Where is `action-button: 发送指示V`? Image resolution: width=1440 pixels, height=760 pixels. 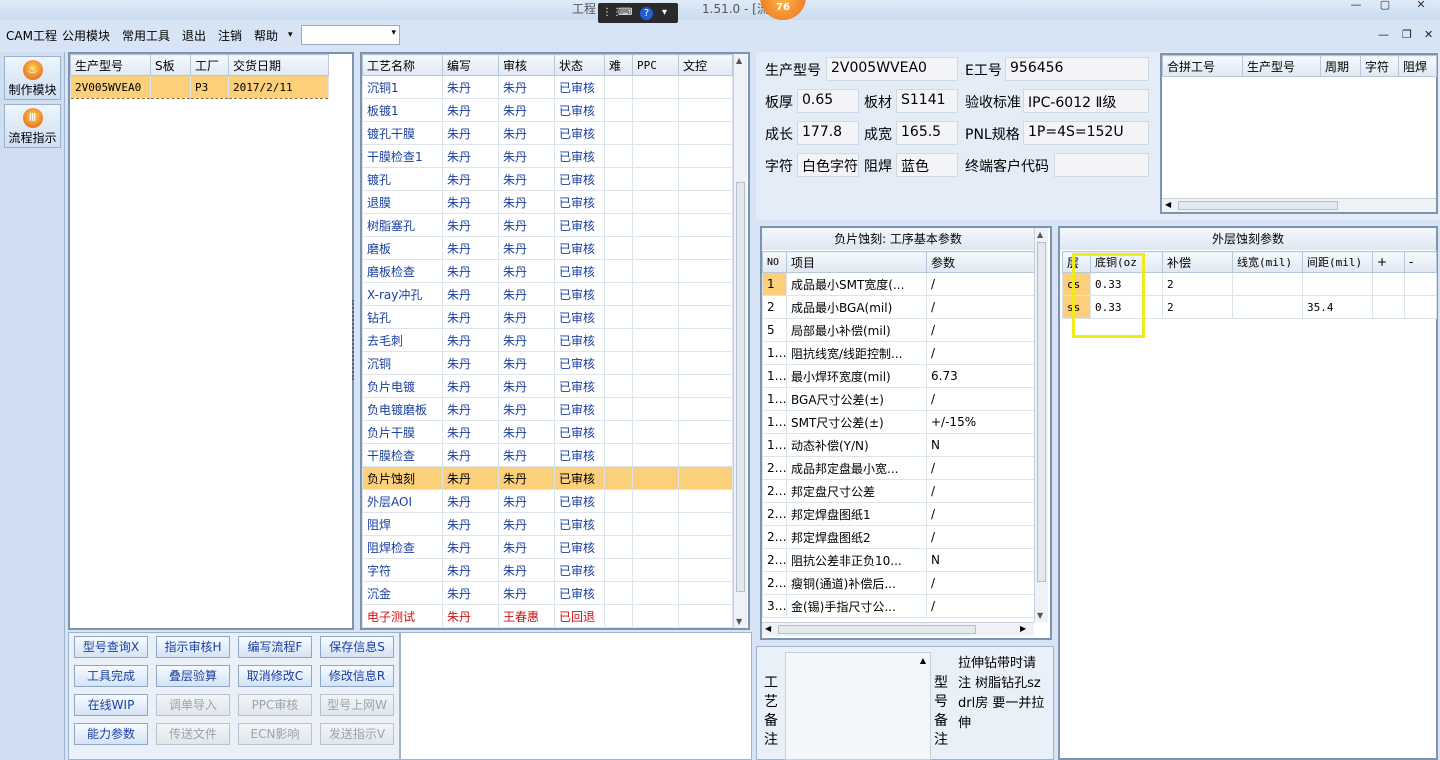
action-button: 发送指示V is located at coordinates (357, 734).